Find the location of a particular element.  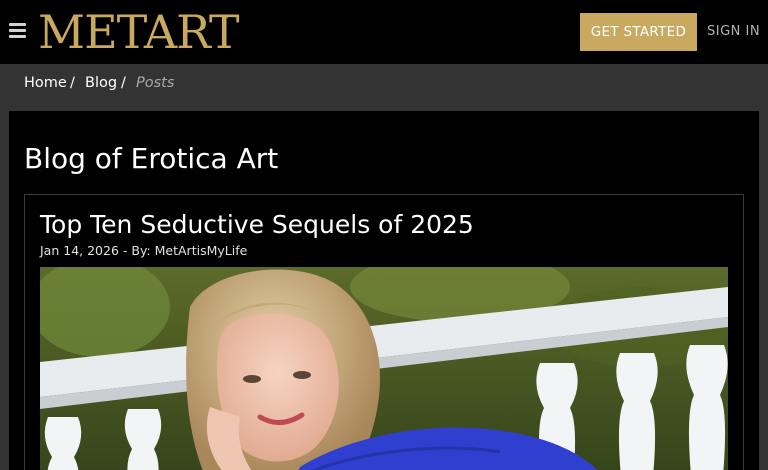

post-date: Jan 14, 2026 is located at coordinates (79, 250).